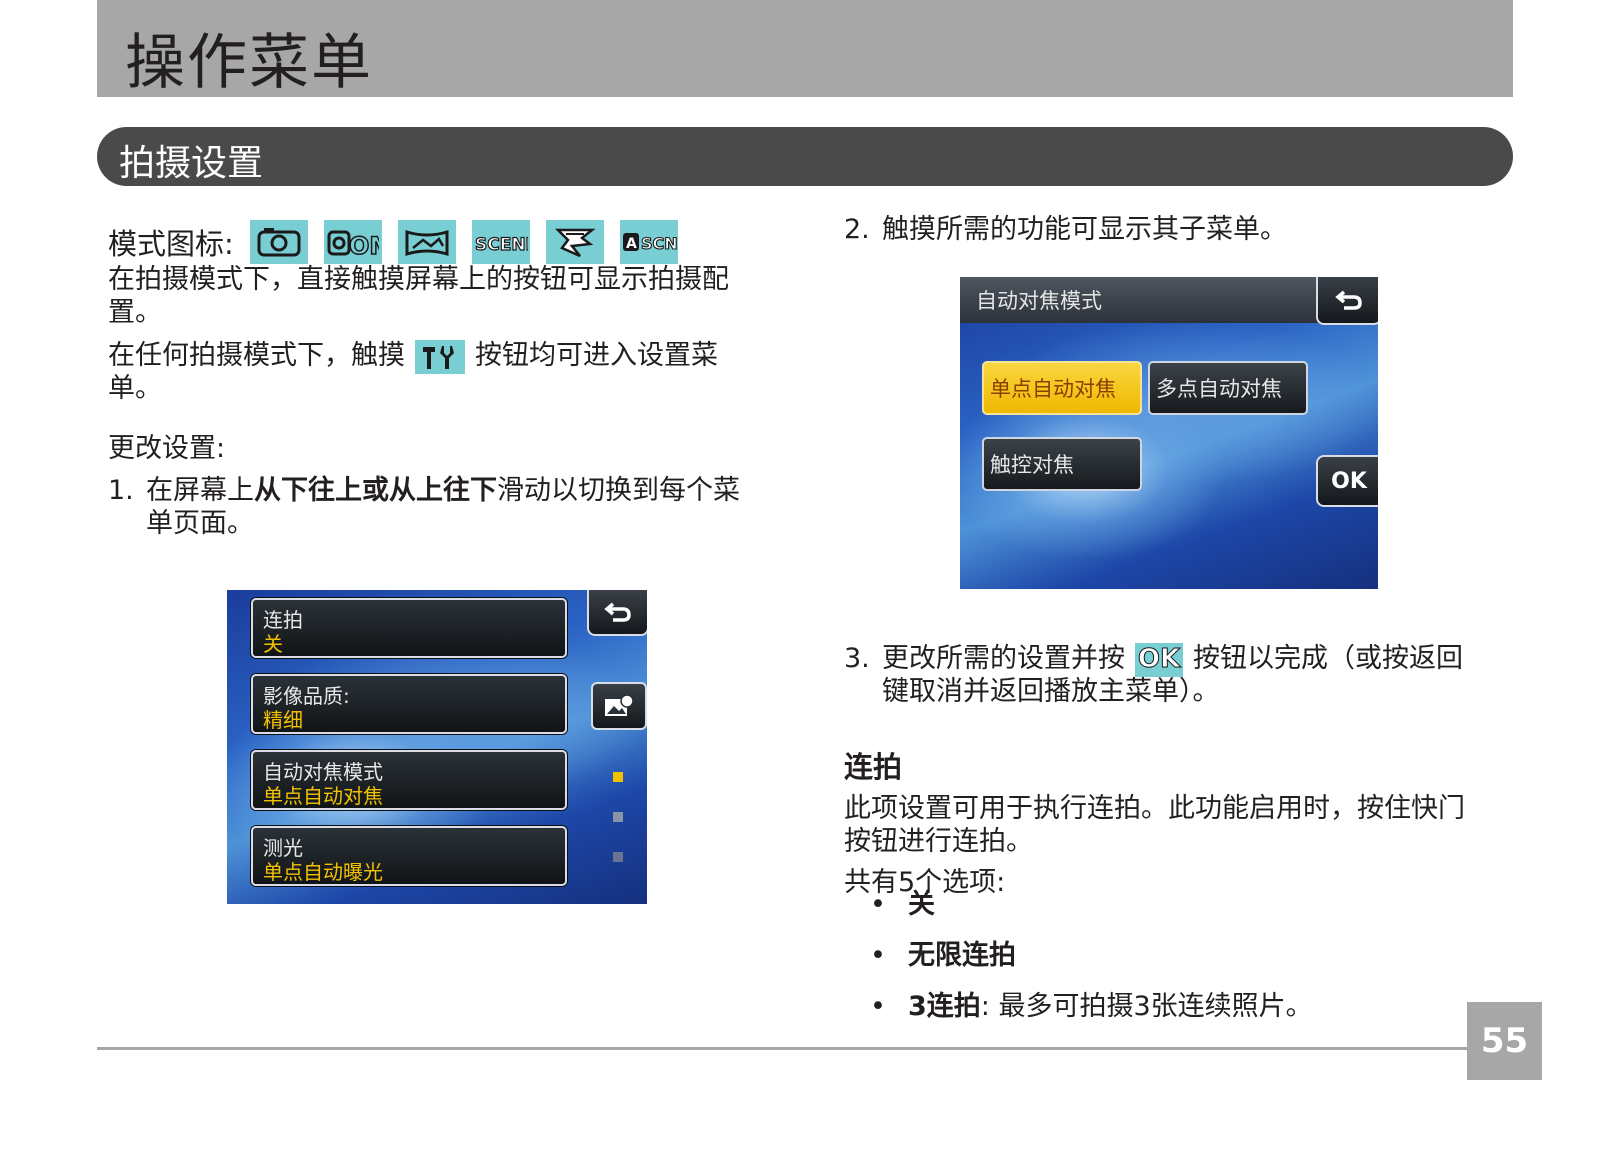 The image size is (1600, 1164). Describe the element at coordinates (191, 163) in the screenshot. I see `section-title: 拍摄设置` at that location.